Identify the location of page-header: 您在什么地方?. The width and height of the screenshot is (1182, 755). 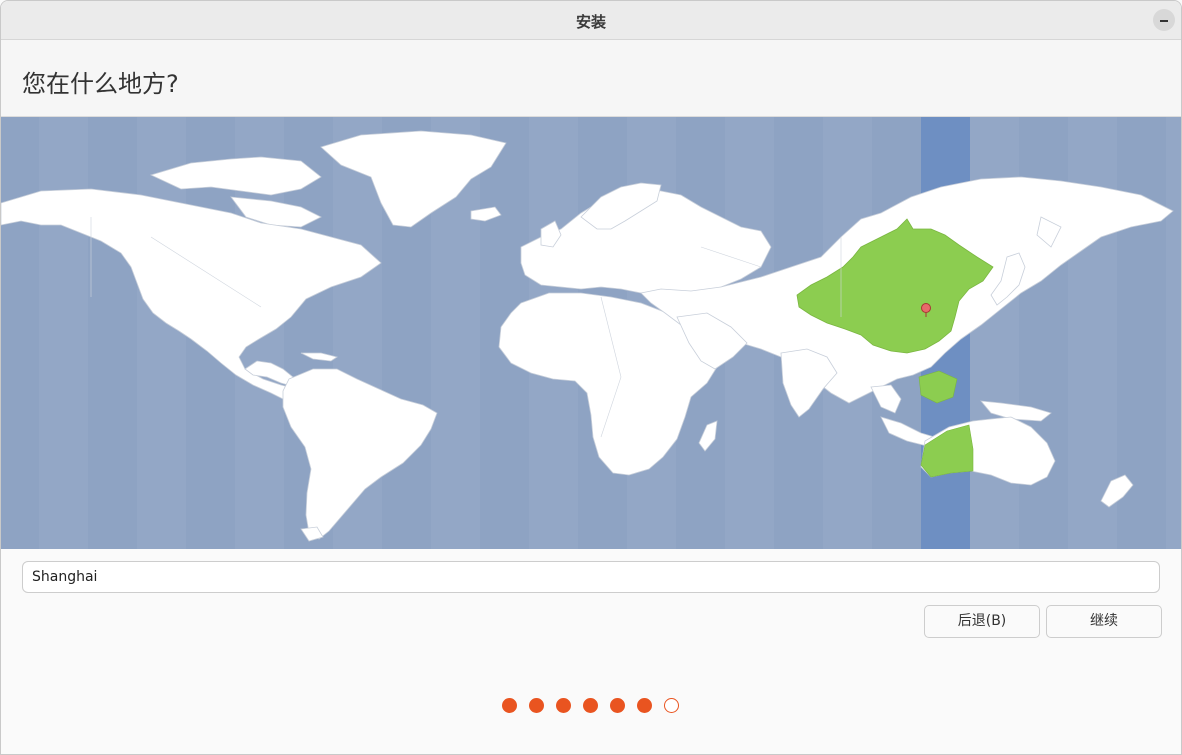
(591, 78).